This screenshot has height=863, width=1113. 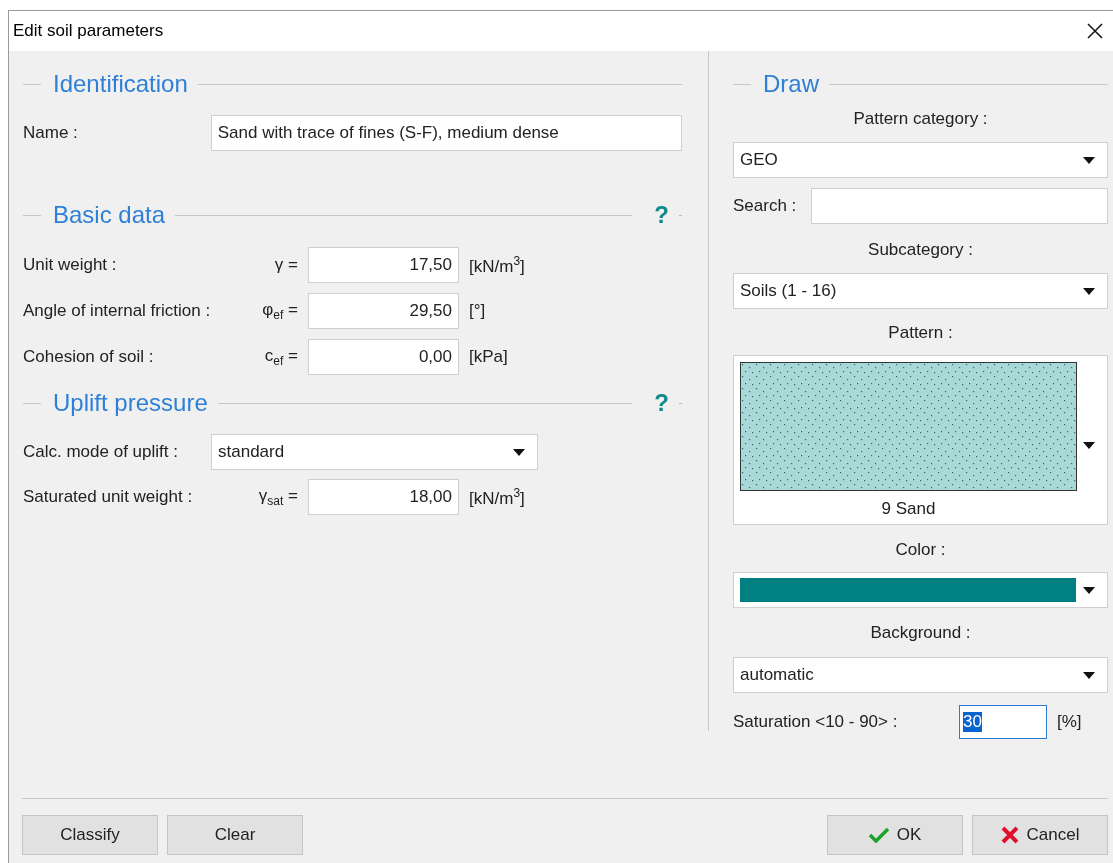 I want to click on cancel-button: Cancel, so click(x=1040, y=835).